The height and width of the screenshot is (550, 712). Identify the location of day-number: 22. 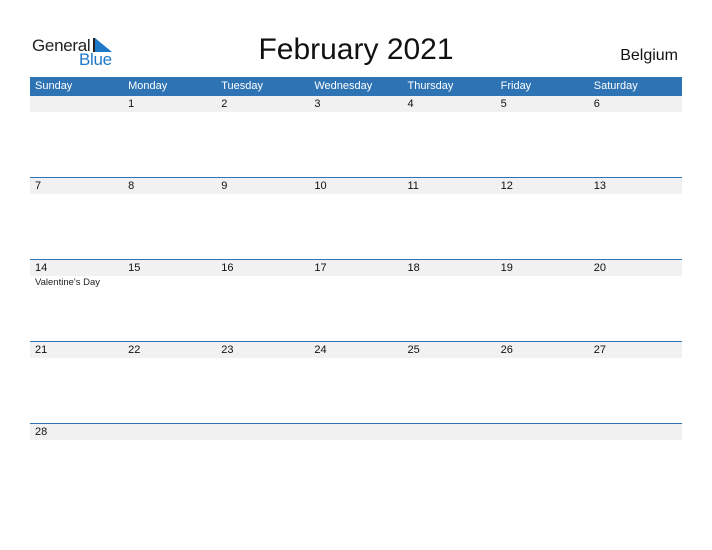
(134, 350).